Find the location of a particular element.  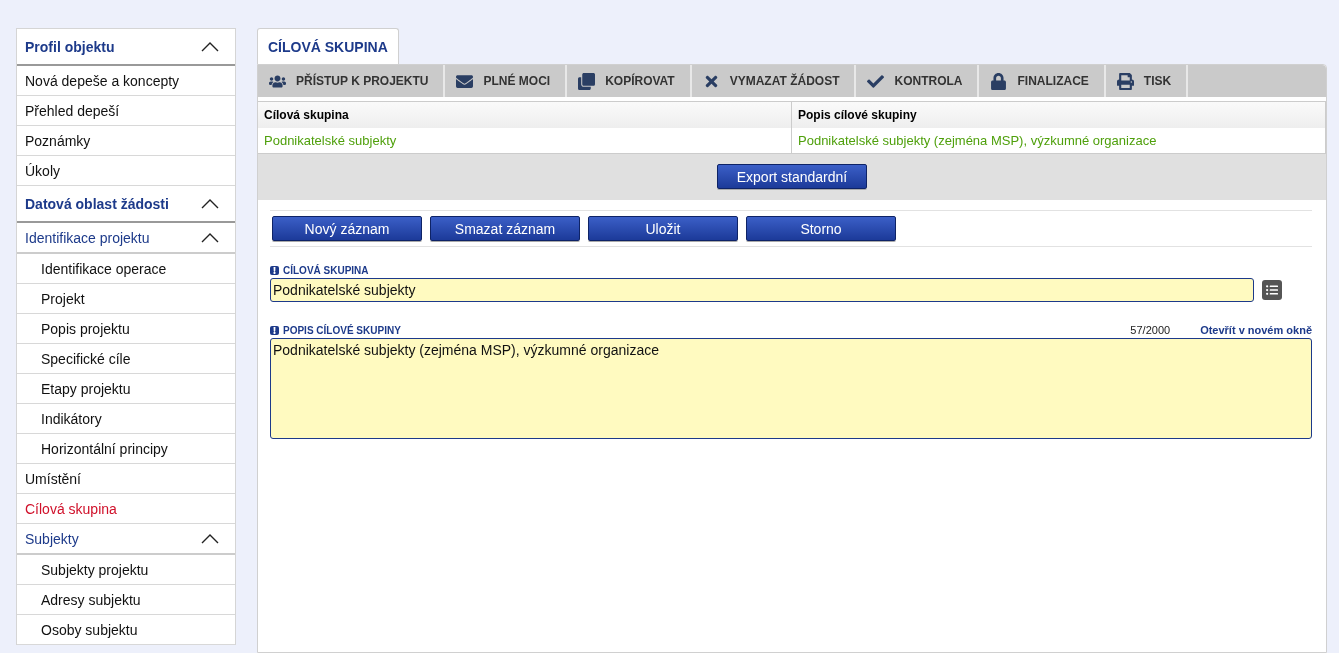

open-in-new-window-link: Otevřít v novém okně is located at coordinates (1256, 330).